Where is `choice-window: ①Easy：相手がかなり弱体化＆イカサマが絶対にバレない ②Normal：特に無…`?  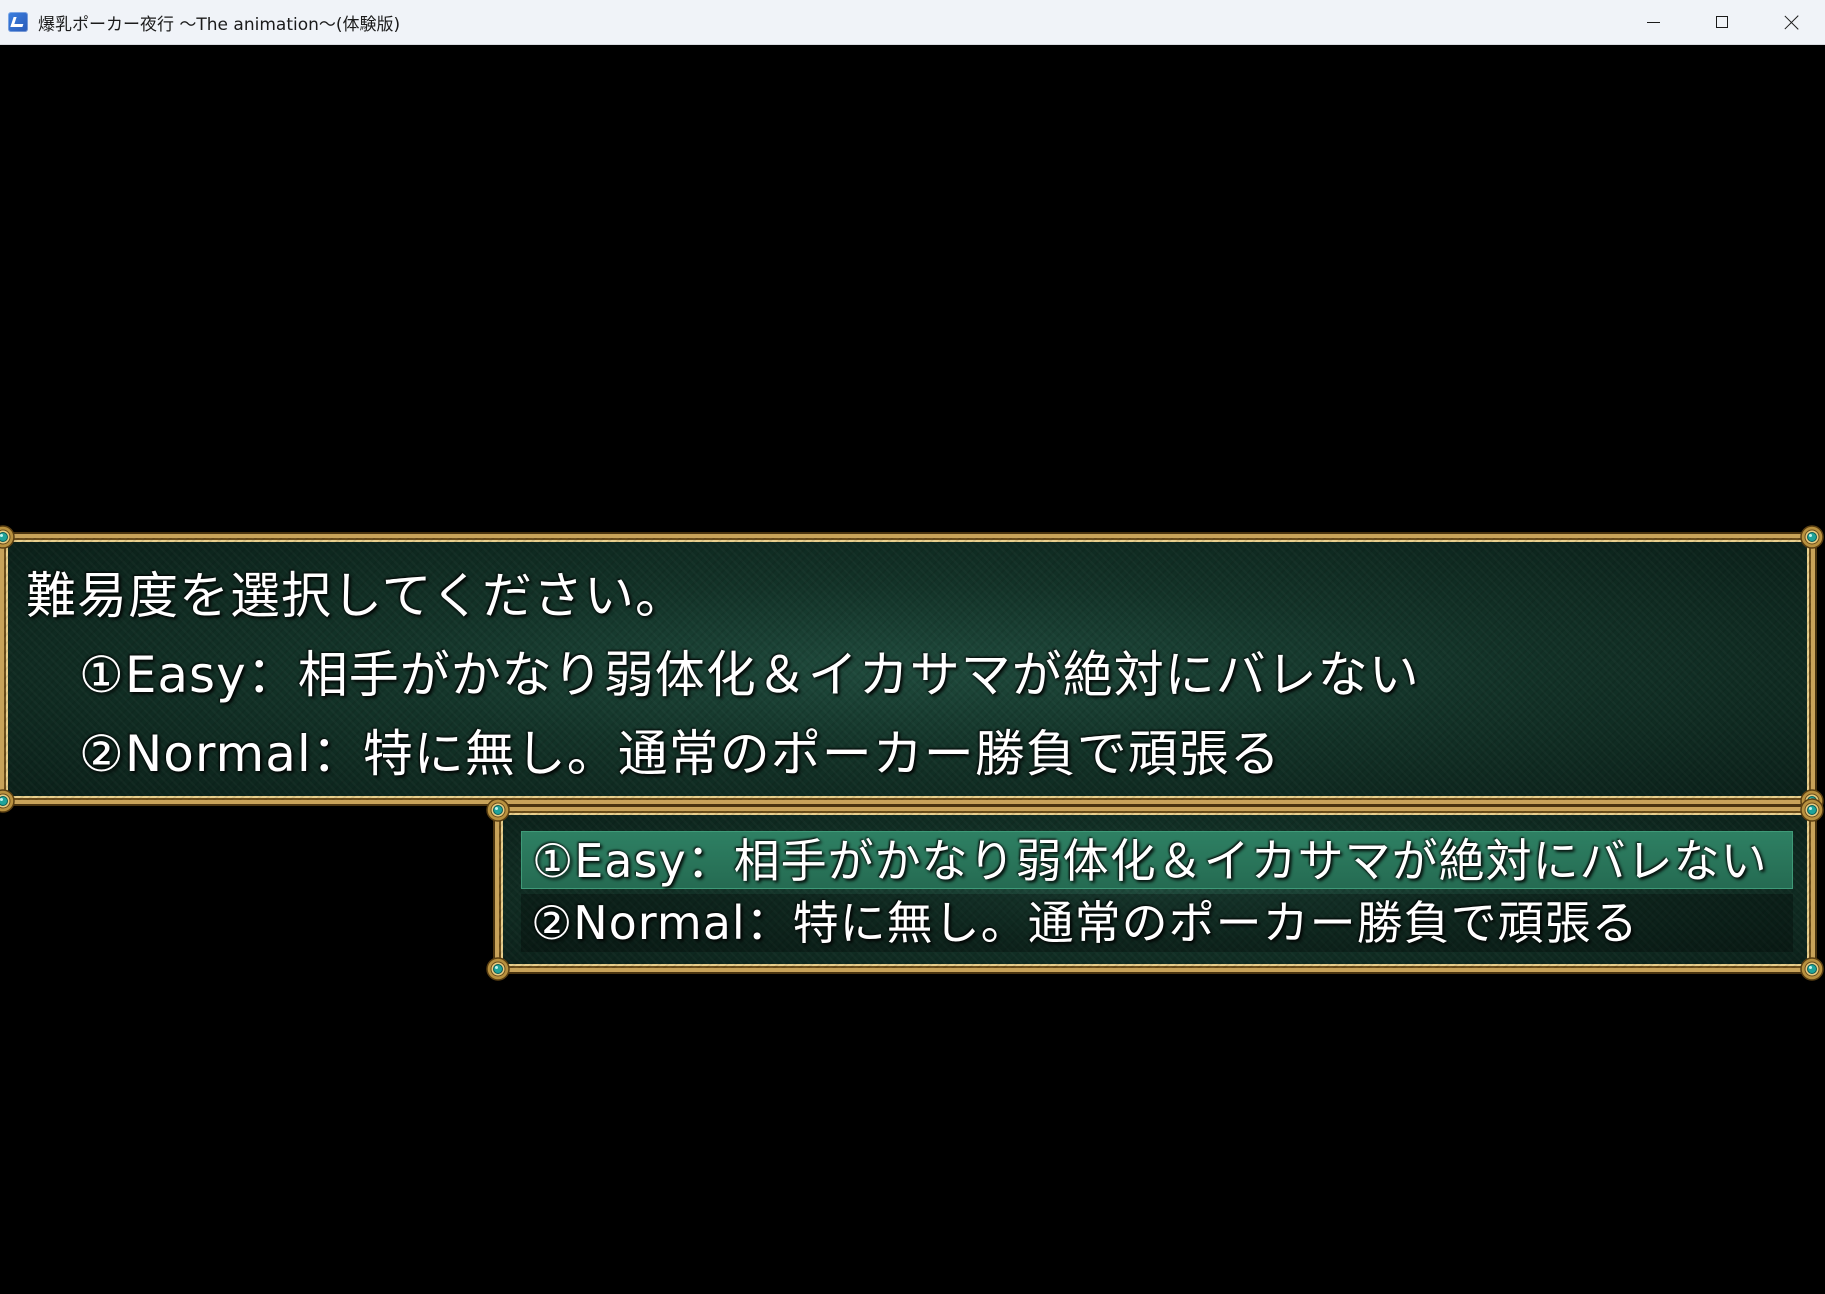
choice-window: ①Easy：相手がかなり弱体化＆イカサマが絶対にバレない ②Normal：特に無… is located at coordinates (1155, 889).